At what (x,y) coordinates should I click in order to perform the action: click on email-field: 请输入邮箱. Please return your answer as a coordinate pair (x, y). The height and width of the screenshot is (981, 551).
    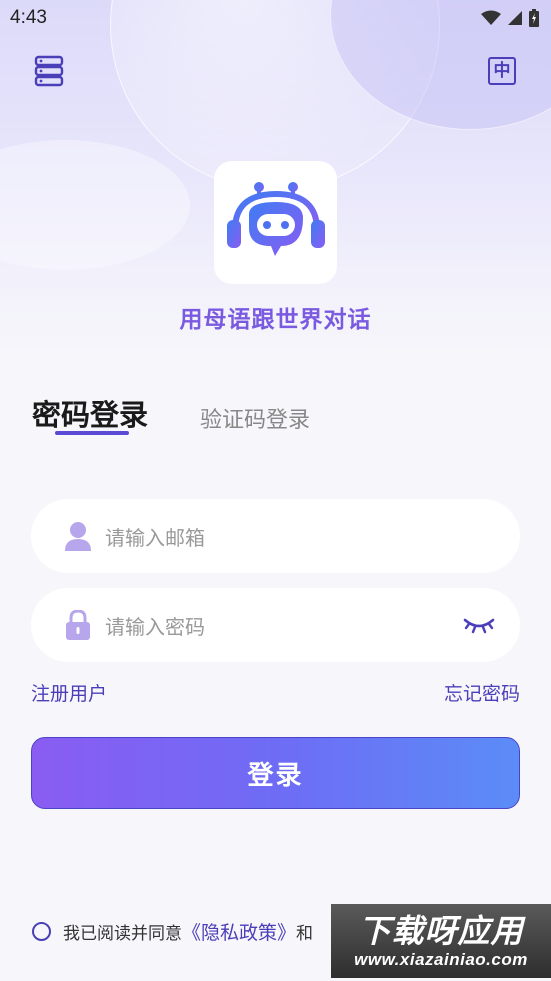
    Looking at the image, I should click on (275, 536).